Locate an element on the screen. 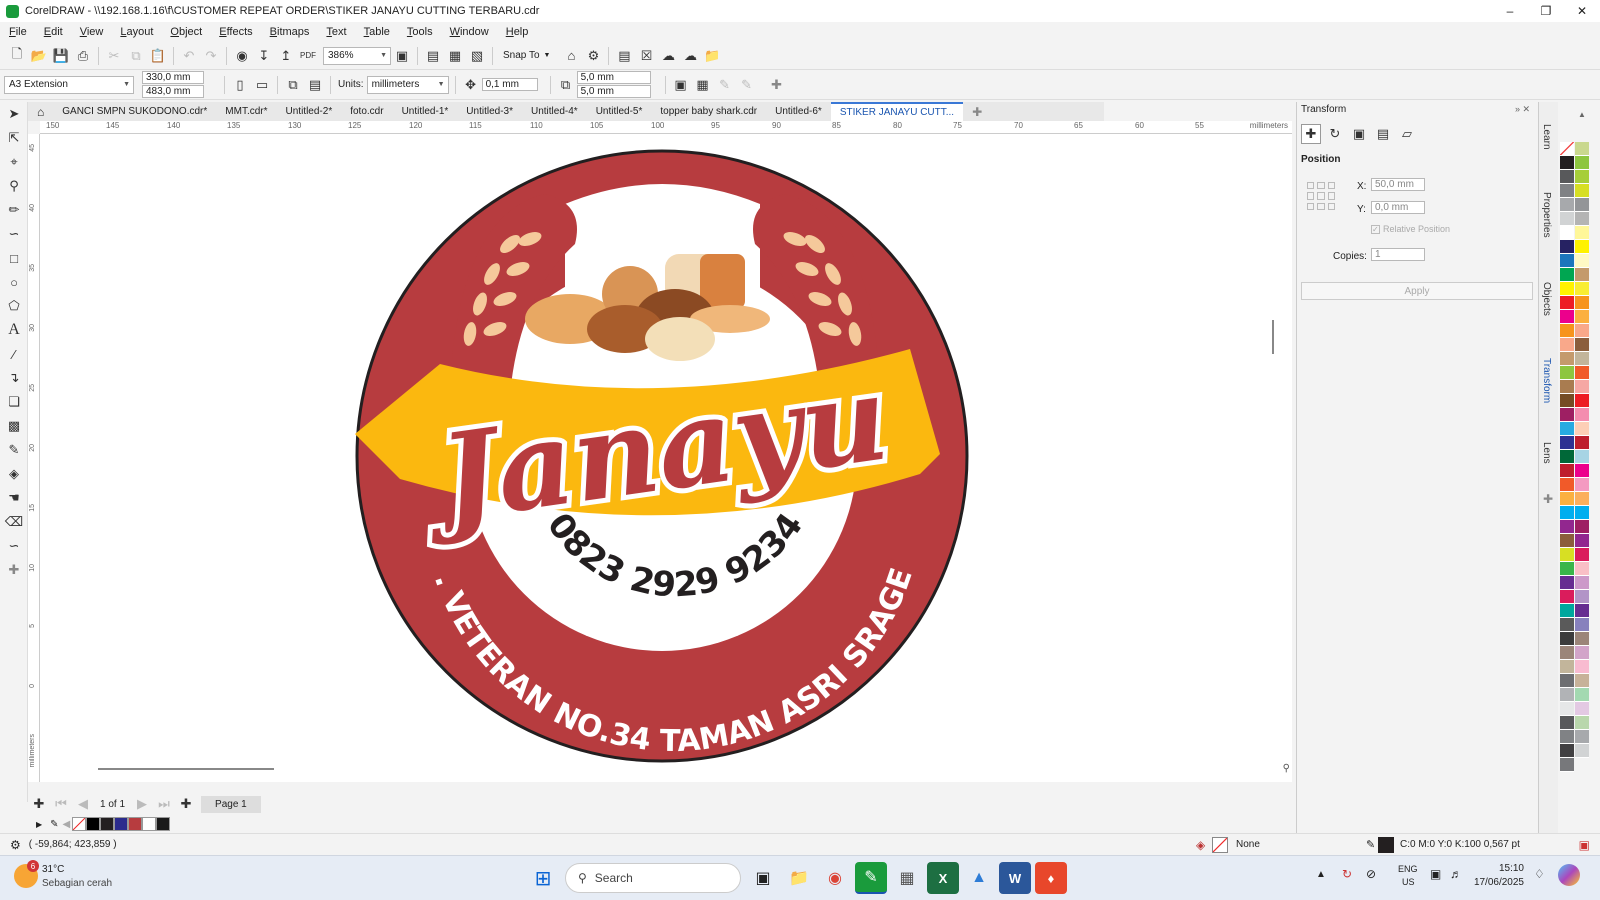 The height and width of the screenshot is (900, 1600). doc-tab: GANCI SMPN SUKODONO.cdr* is located at coordinates (134, 111).